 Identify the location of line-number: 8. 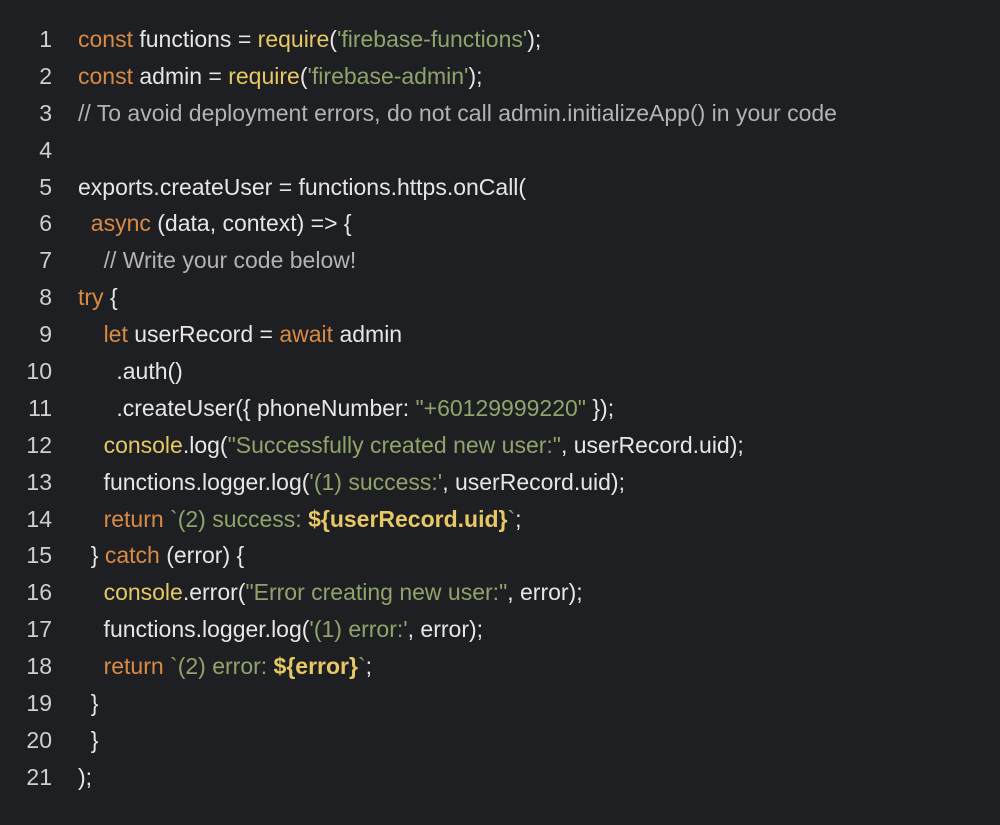
(45, 297).